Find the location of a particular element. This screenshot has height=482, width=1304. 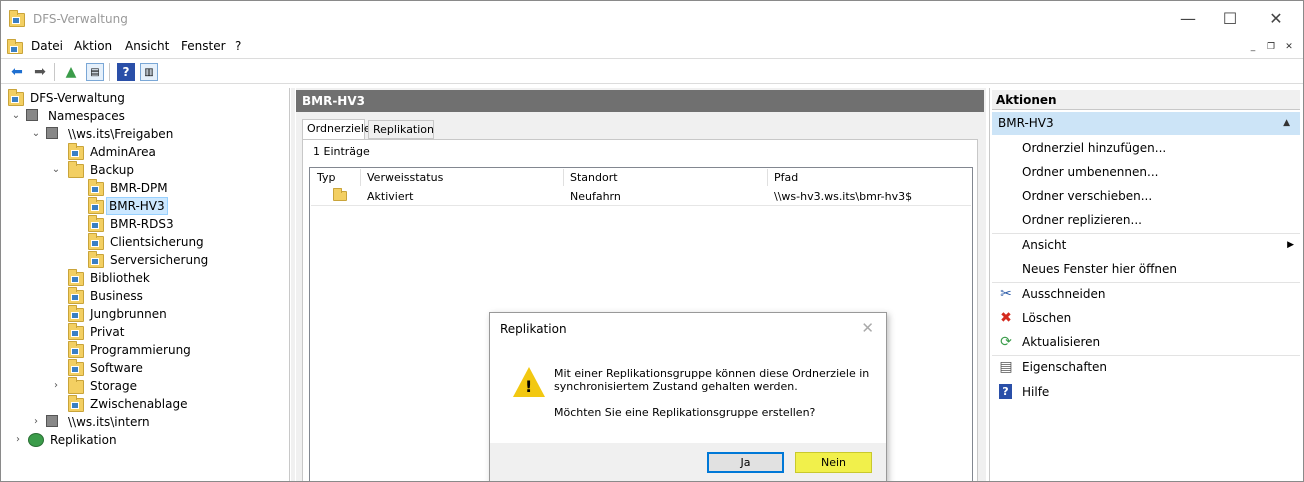

action-label: Ausschneiden is located at coordinates (1064, 294).